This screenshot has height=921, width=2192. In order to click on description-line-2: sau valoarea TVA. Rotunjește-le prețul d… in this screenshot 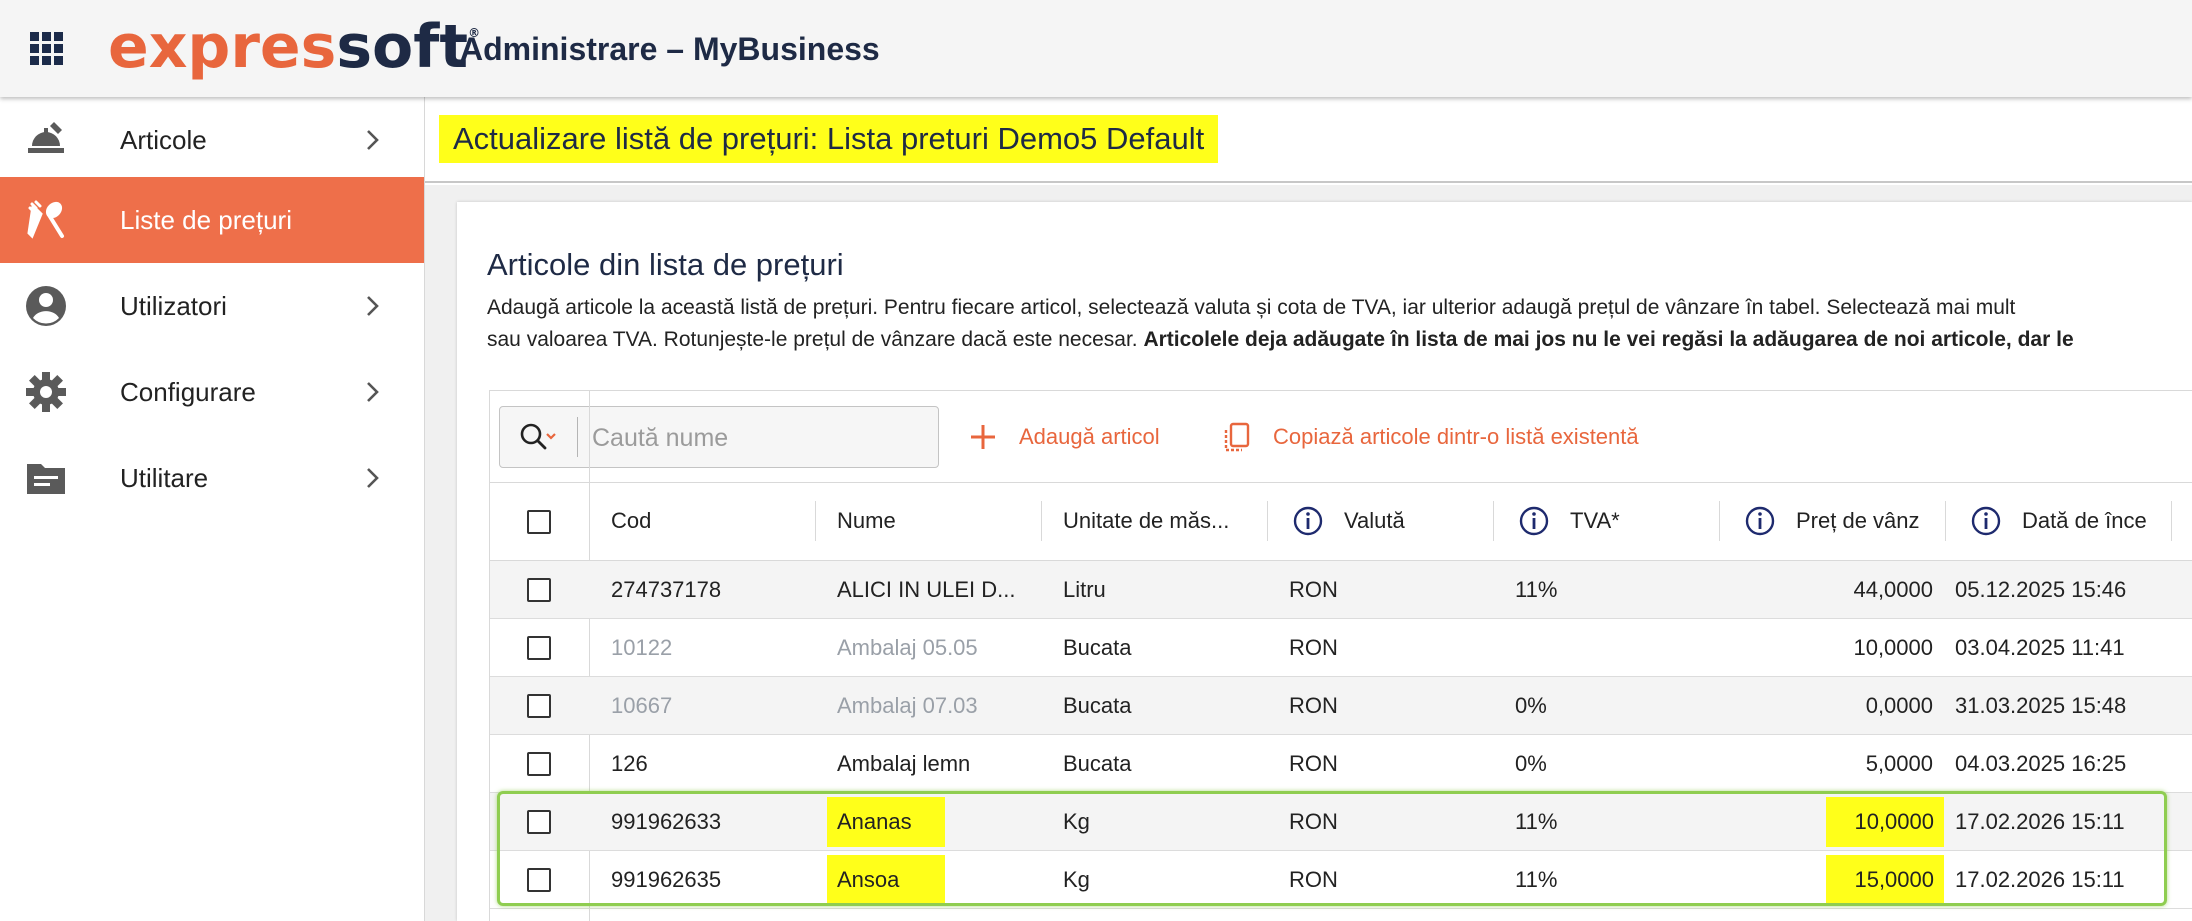, I will do `click(1280, 339)`.